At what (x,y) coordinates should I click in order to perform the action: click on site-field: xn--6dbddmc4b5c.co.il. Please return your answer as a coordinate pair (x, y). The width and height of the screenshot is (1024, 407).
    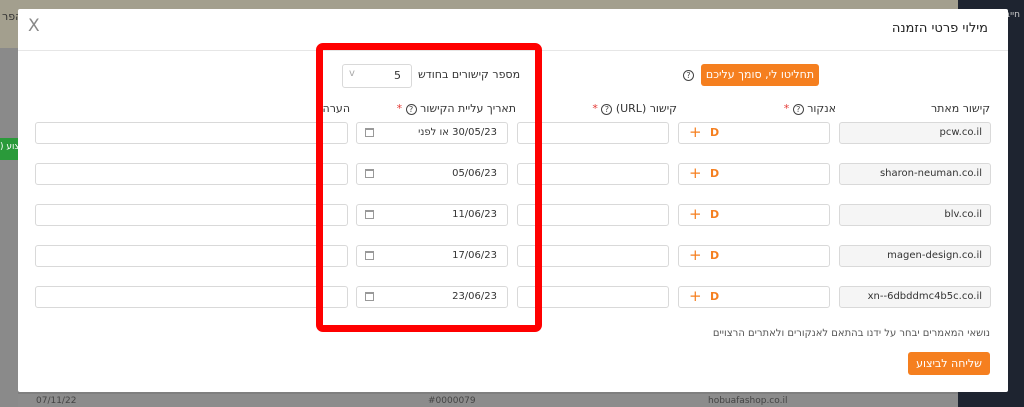
    Looking at the image, I should click on (915, 297).